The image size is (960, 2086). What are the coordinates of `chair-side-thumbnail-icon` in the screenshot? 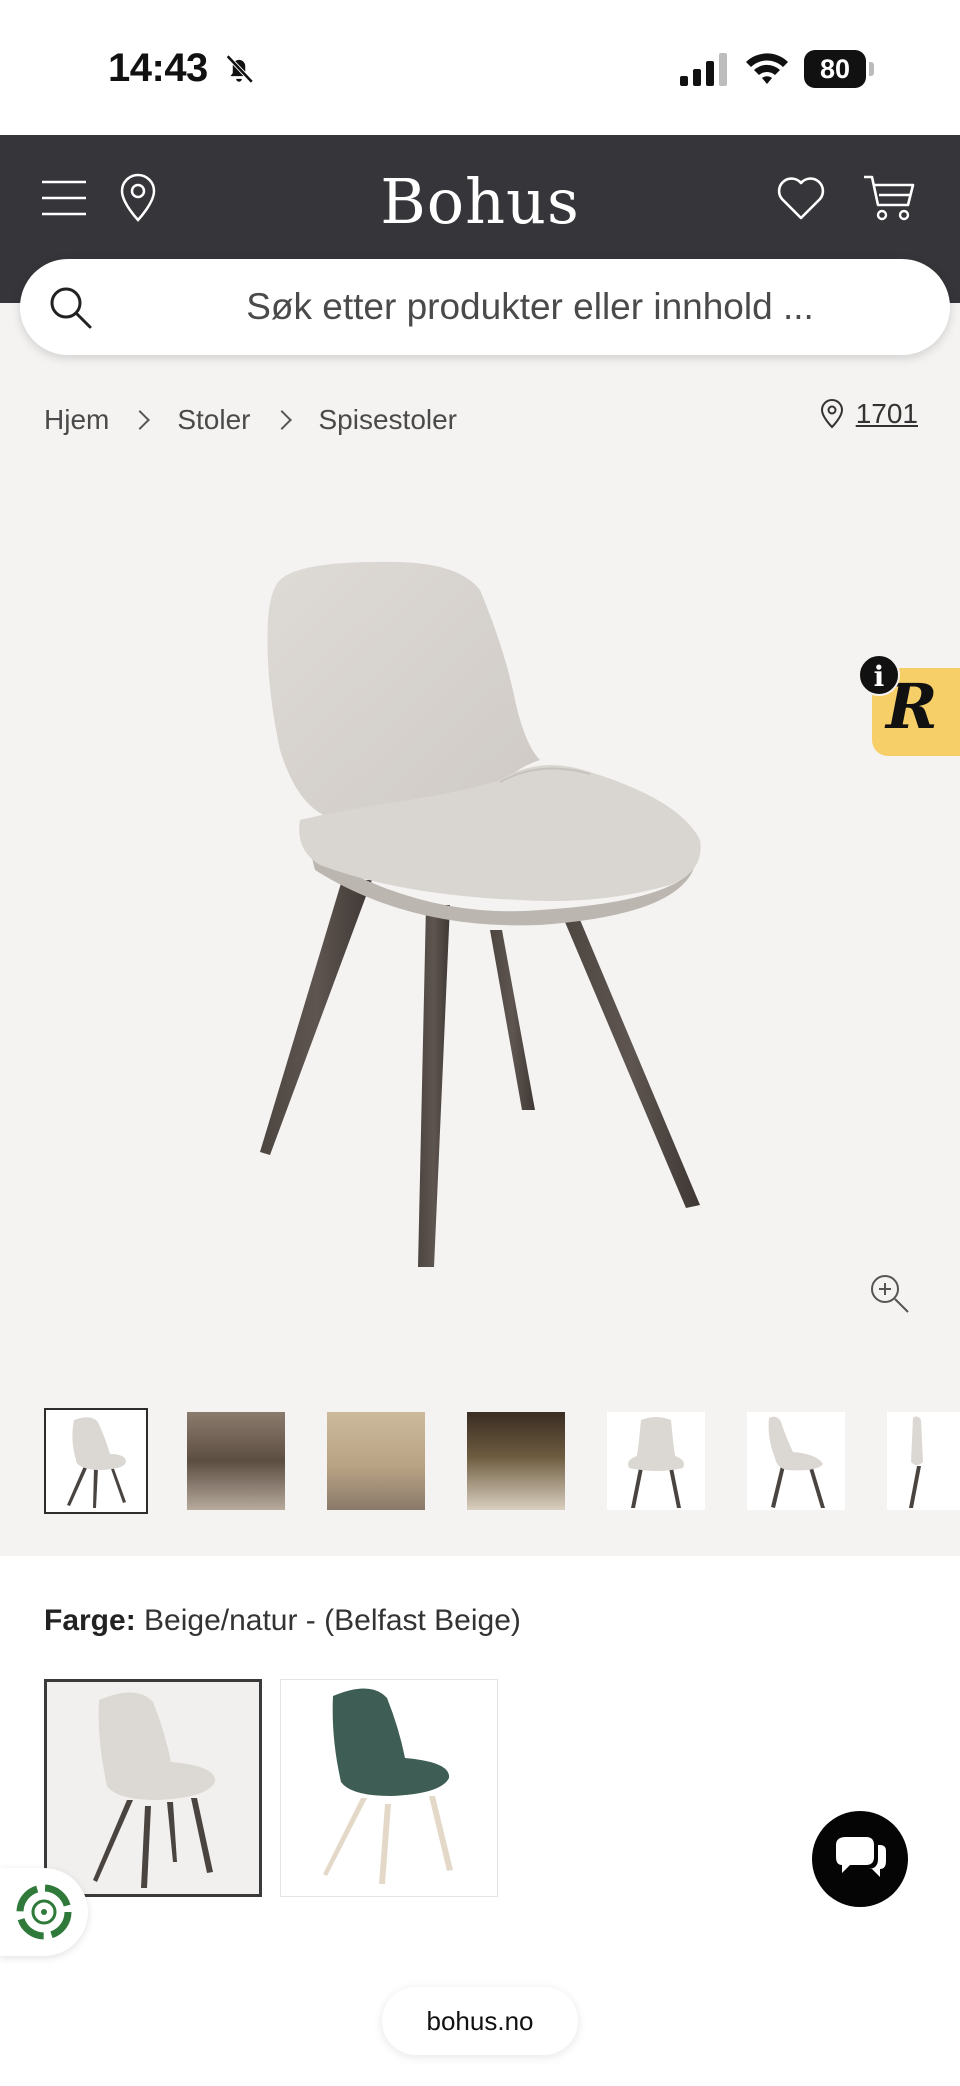 It's located at (796, 1462).